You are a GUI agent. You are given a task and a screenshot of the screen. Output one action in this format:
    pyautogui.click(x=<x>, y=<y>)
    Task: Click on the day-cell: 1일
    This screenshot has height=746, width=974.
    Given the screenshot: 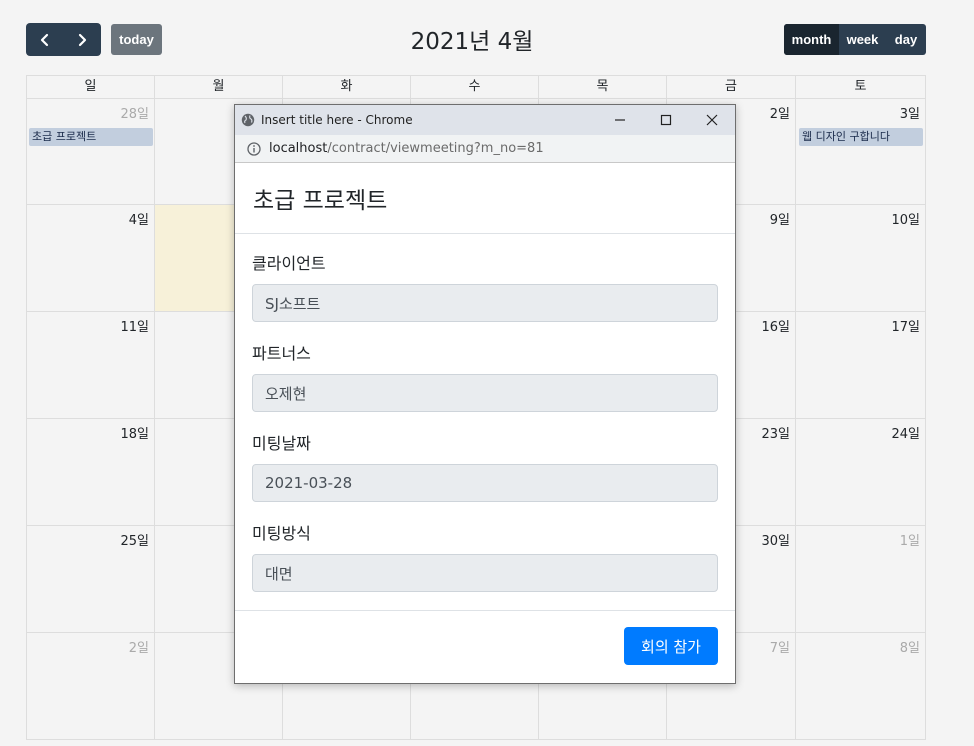 What is the action you would take?
    pyautogui.click(x=861, y=579)
    